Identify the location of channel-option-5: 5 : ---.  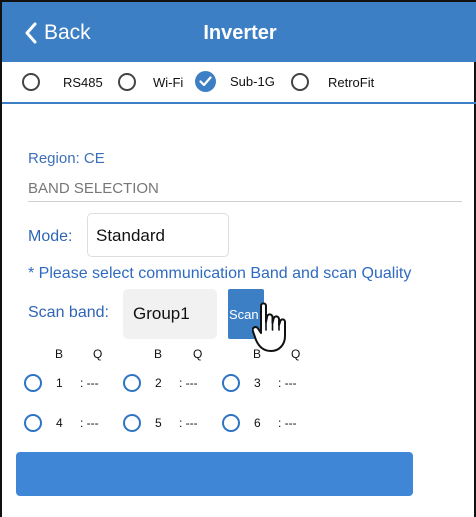
(172, 423).